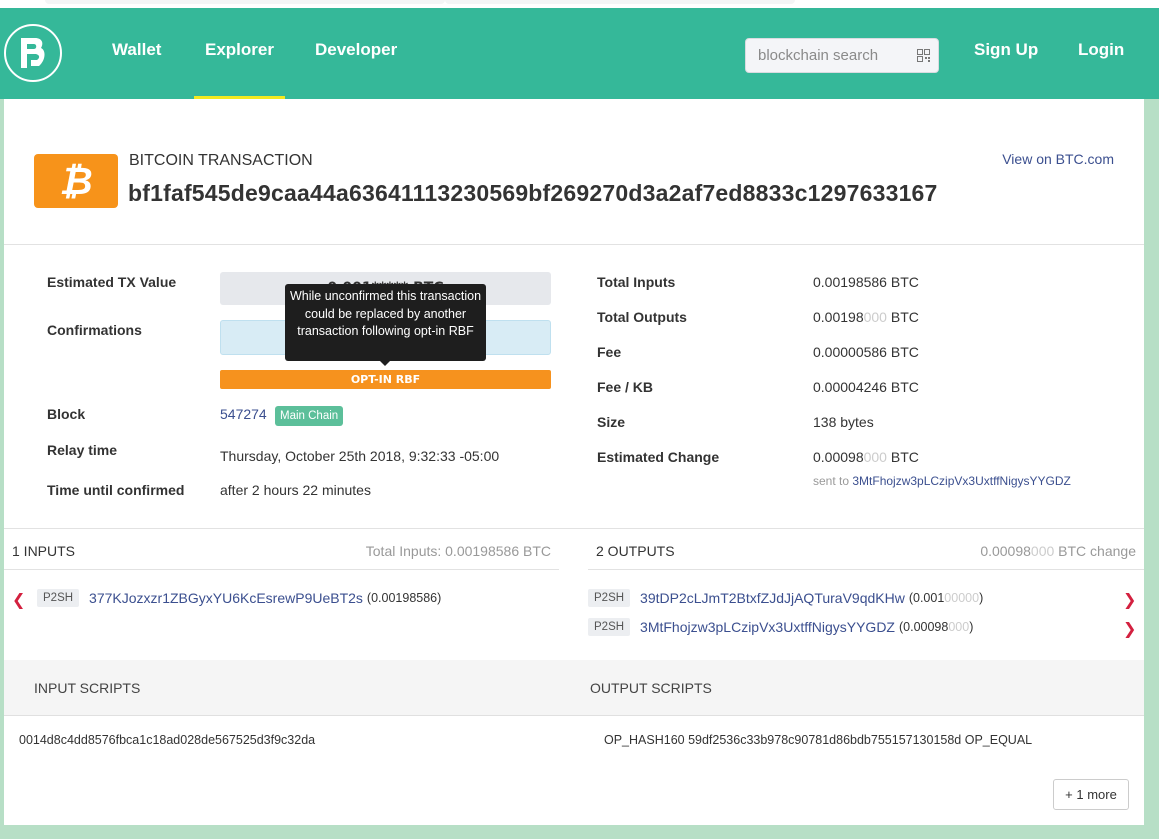 The width and height of the screenshot is (1159, 839). I want to click on input-amount: (0.00198586), so click(404, 598).